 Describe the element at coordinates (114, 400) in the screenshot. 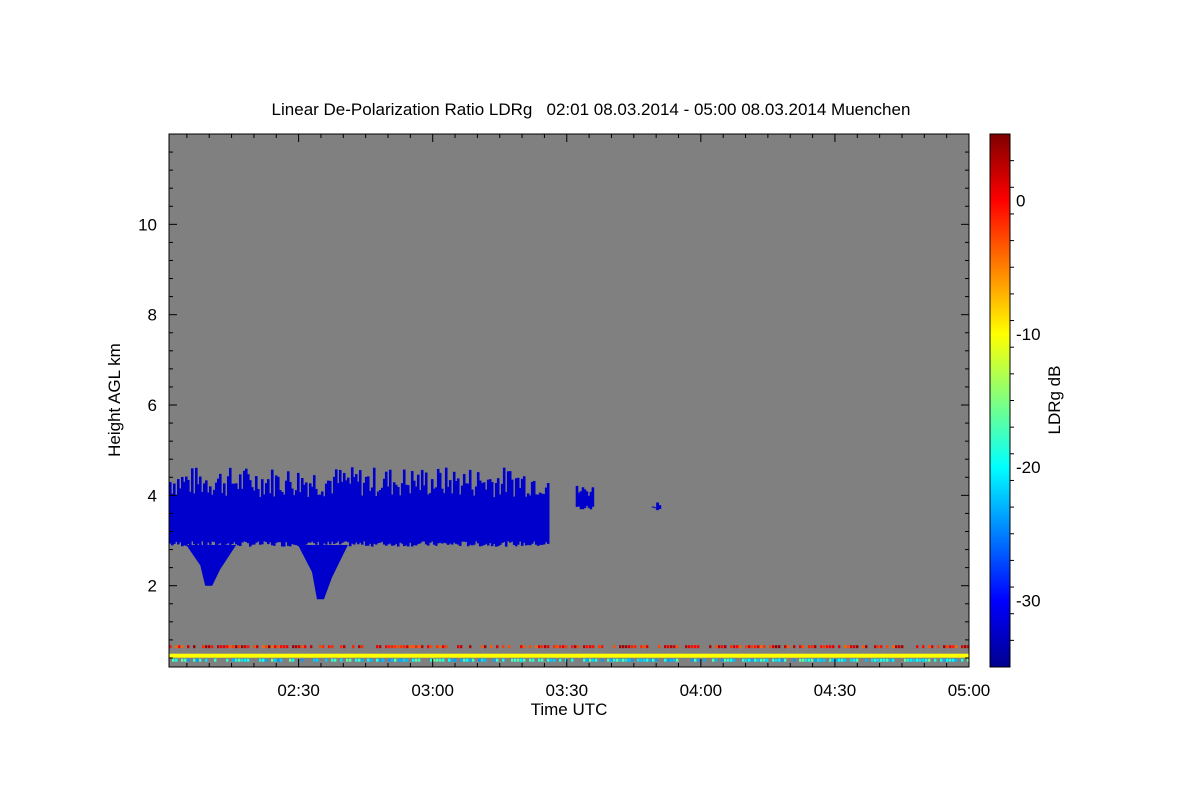

I see `y-axis-label: Height AGL km` at that location.